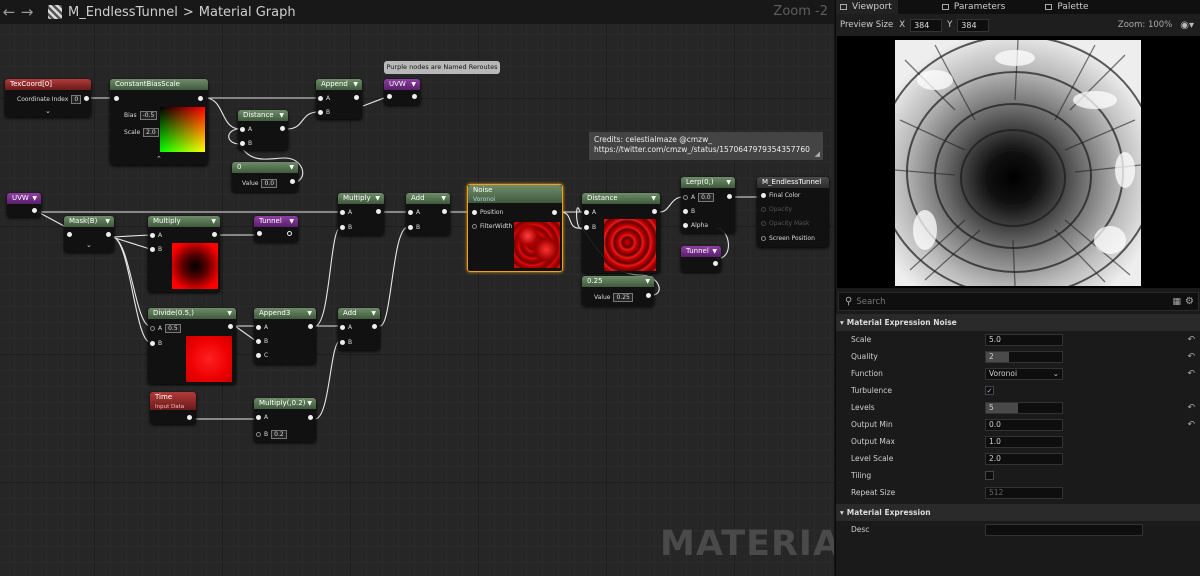  What do you see at coordinates (374, 326) in the screenshot?
I see `add-2-output-pin` at bounding box center [374, 326].